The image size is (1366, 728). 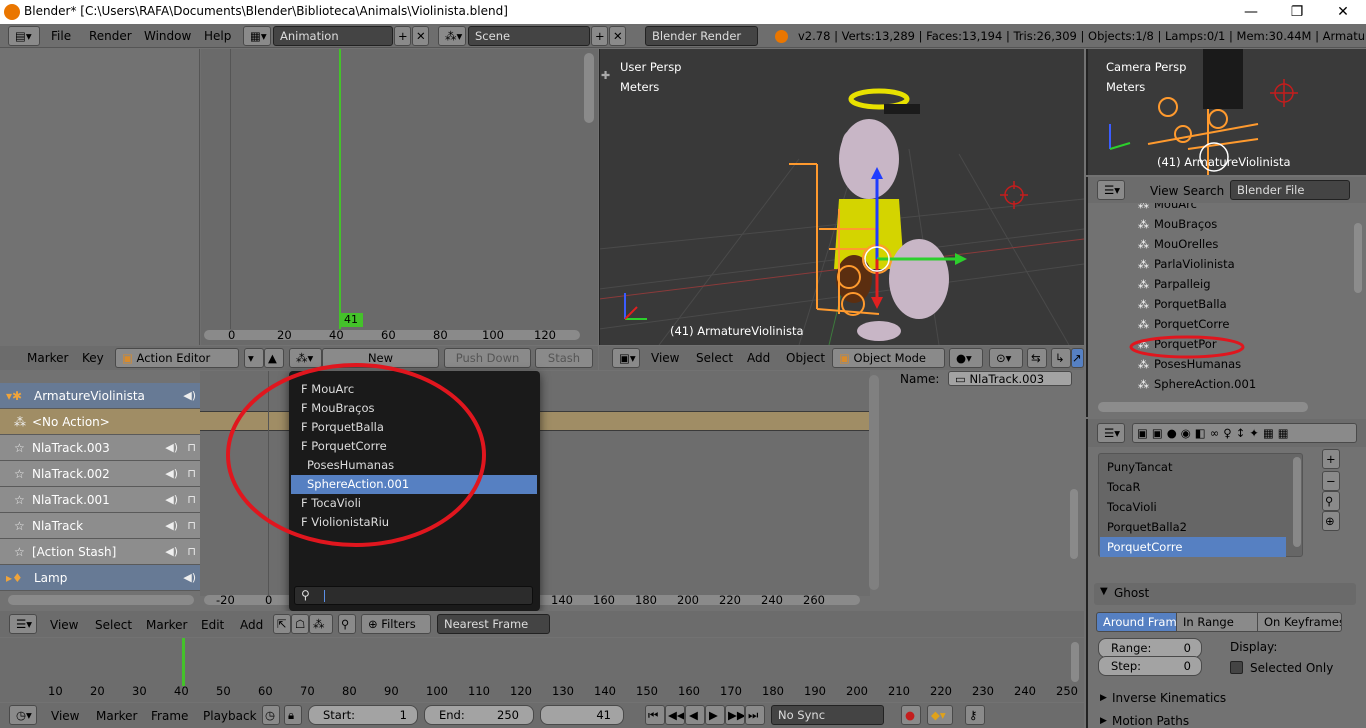 I want to click on nla-track-row: ⁂ <No Action>, so click(x=100, y=422).